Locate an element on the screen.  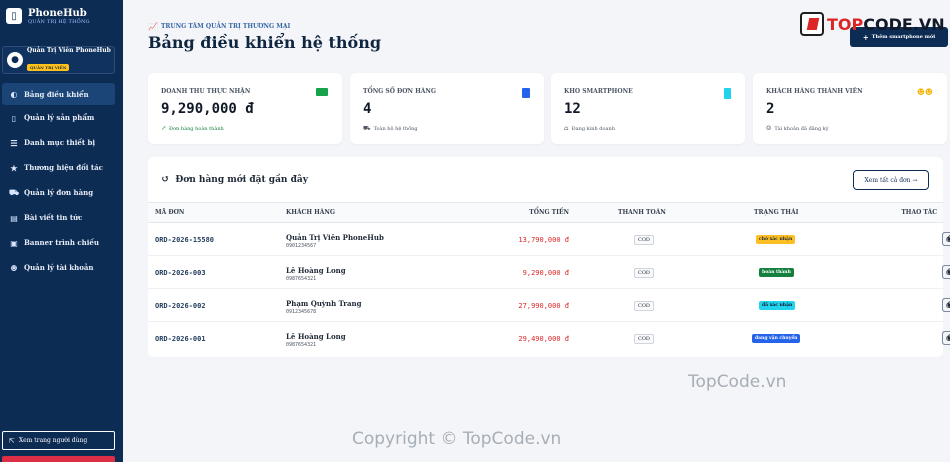
view-user-site-button: ⇱ Xem trang người dùng is located at coordinates (58, 440).